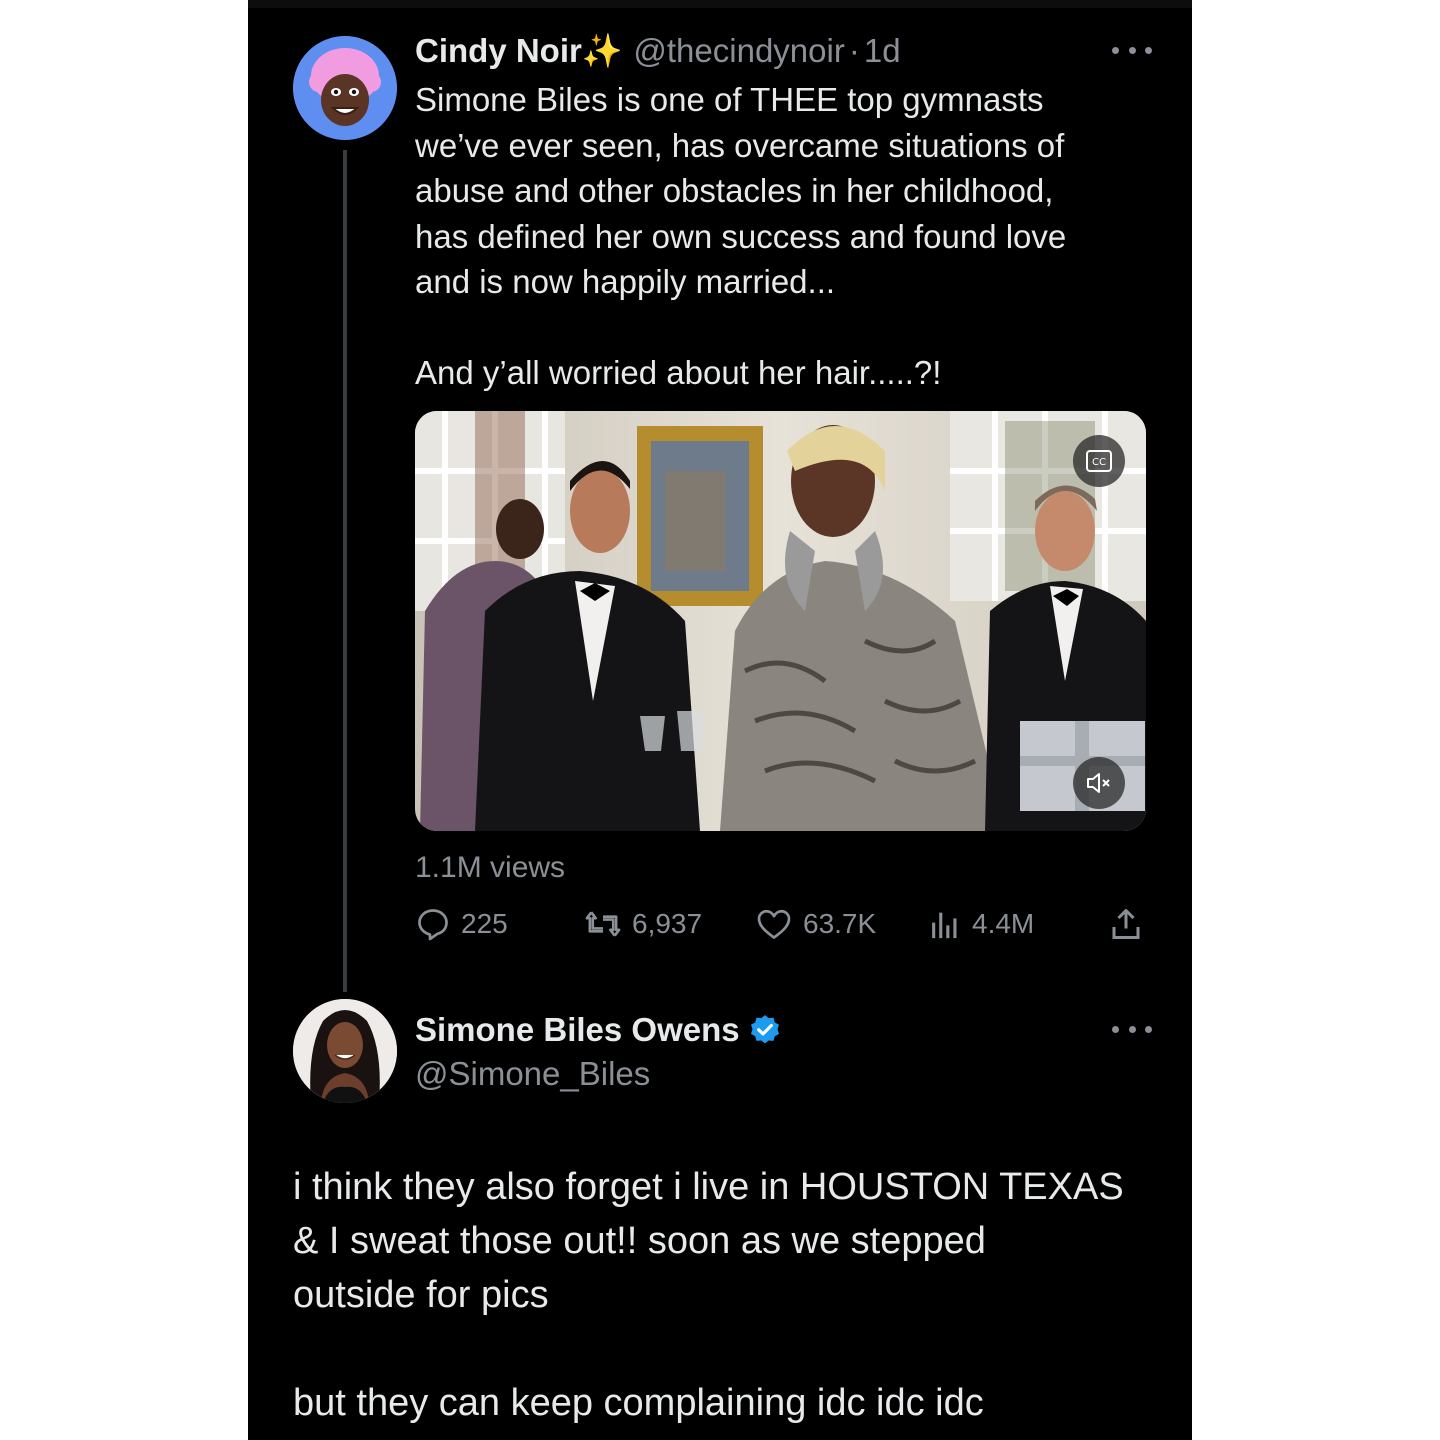 The height and width of the screenshot is (1440, 1440). What do you see at coordinates (720, 4) in the screenshot?
I see `top-divider` at bounding box center [720, 4].